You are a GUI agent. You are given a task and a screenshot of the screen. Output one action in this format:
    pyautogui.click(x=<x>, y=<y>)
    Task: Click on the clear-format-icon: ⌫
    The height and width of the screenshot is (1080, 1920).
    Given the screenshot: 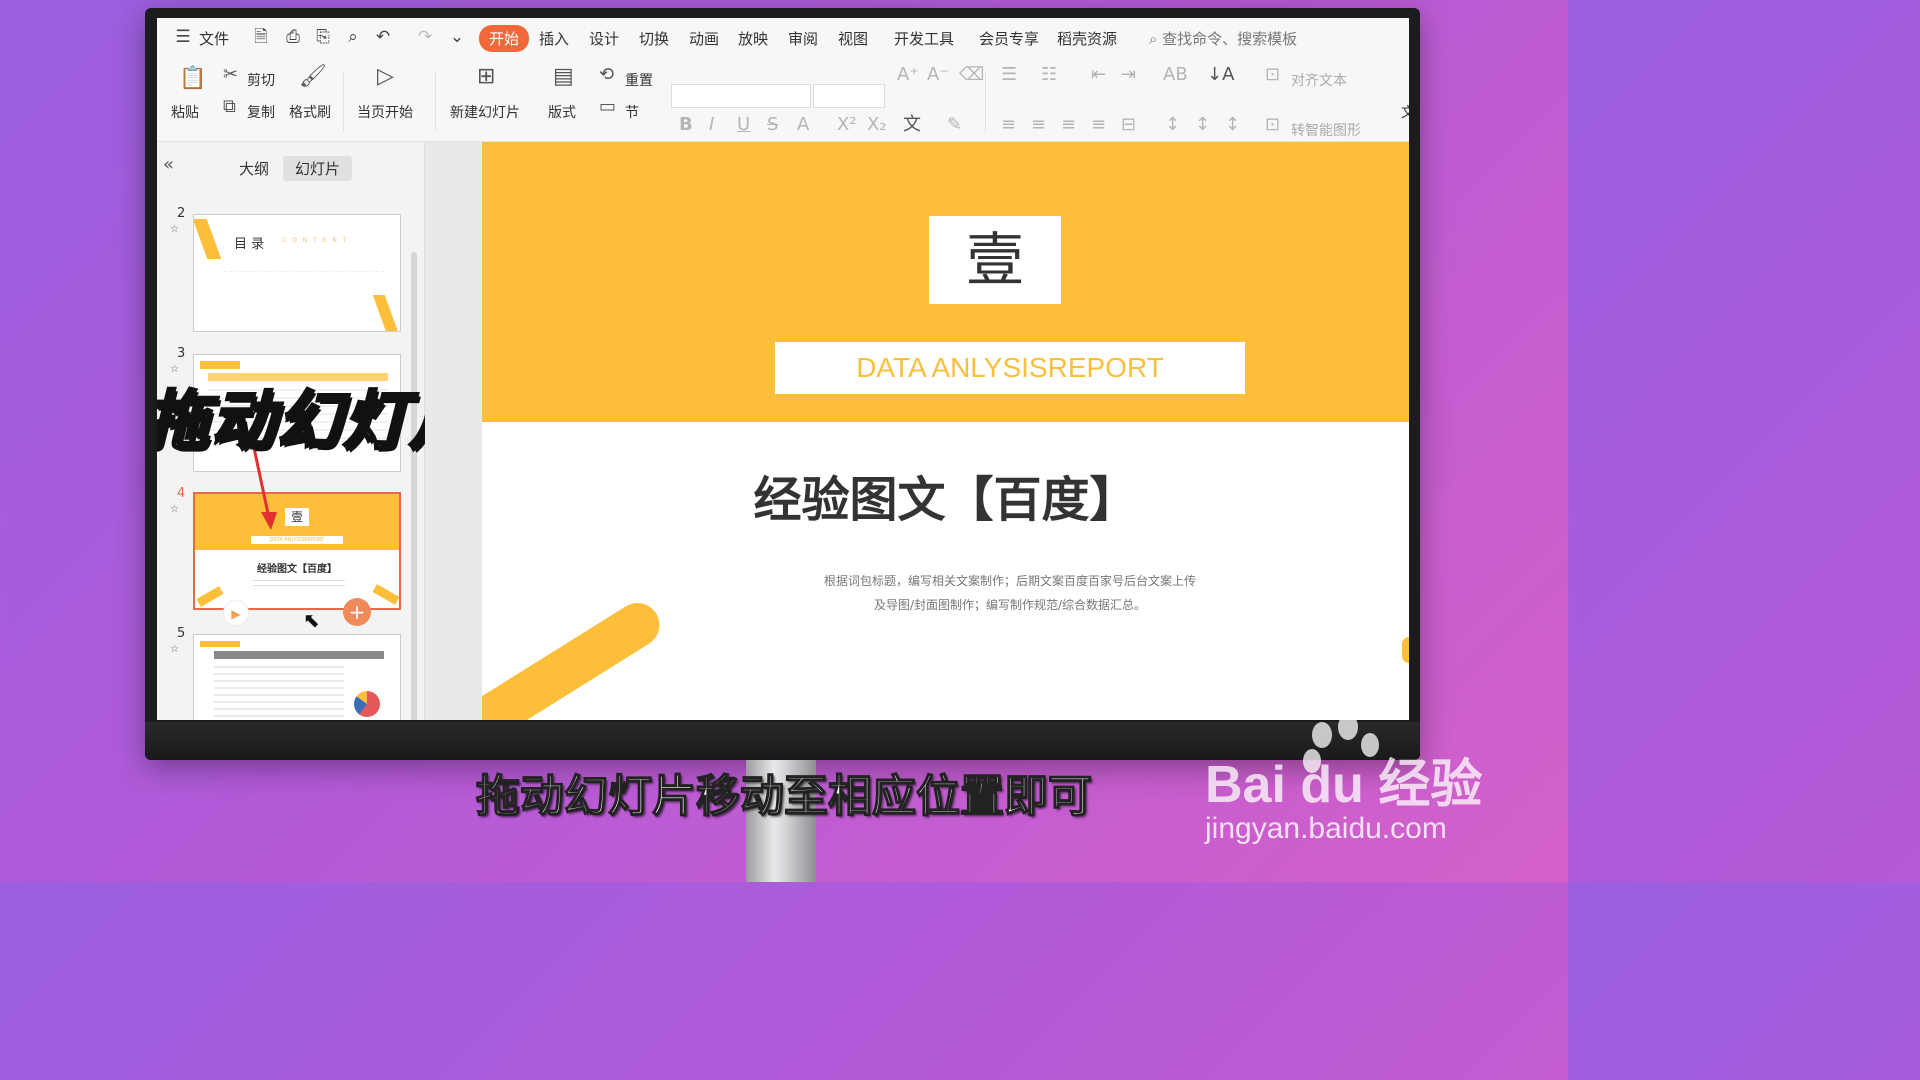 What is the action you would take?
    pyautogui.click(x=971, y=75)
    